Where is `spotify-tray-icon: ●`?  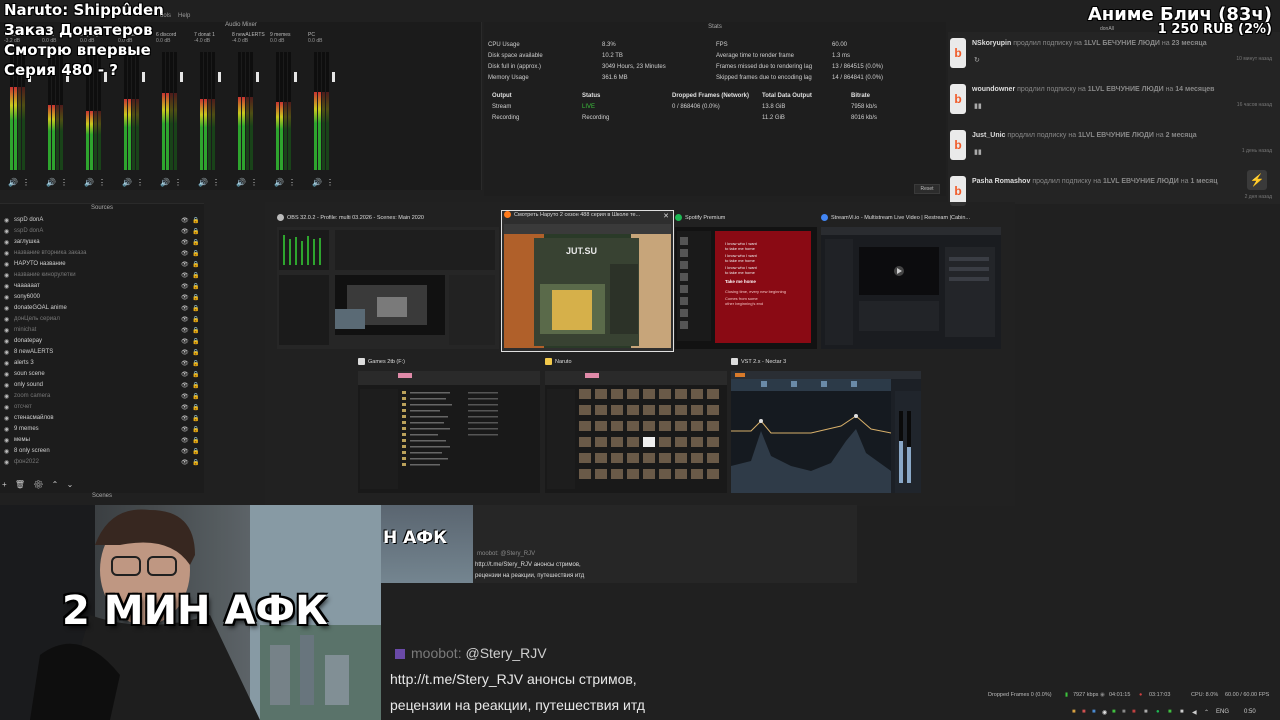 spotify-tray-icon: ● is located at coordinates (1158, 712).